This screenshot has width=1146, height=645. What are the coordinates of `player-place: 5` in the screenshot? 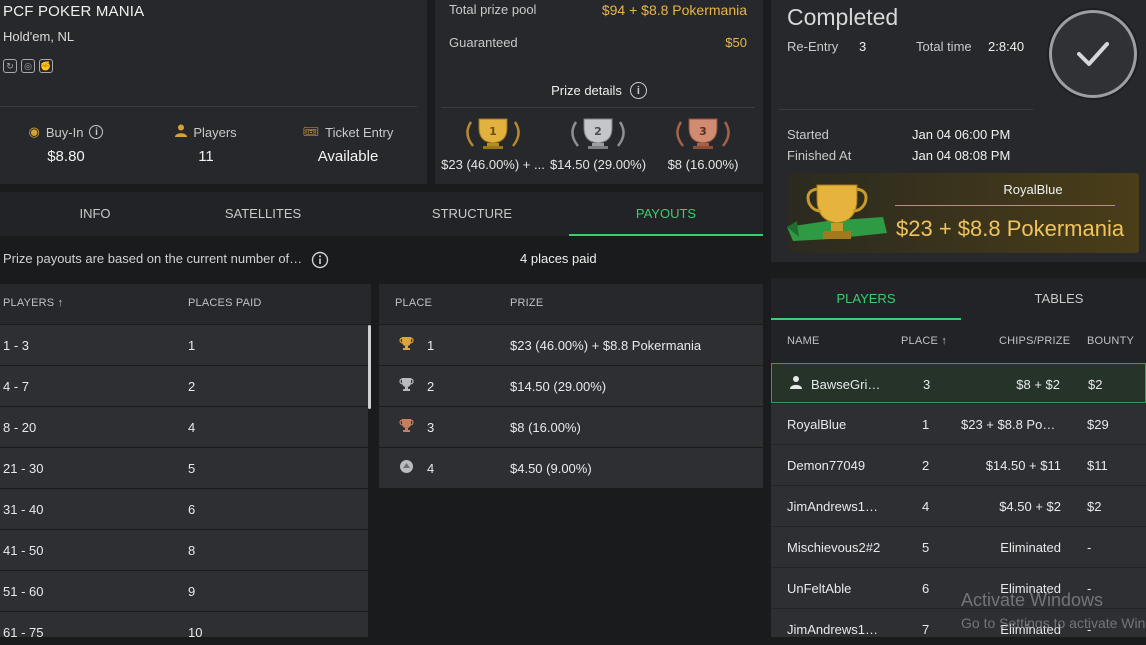 It's located at (926, 547).